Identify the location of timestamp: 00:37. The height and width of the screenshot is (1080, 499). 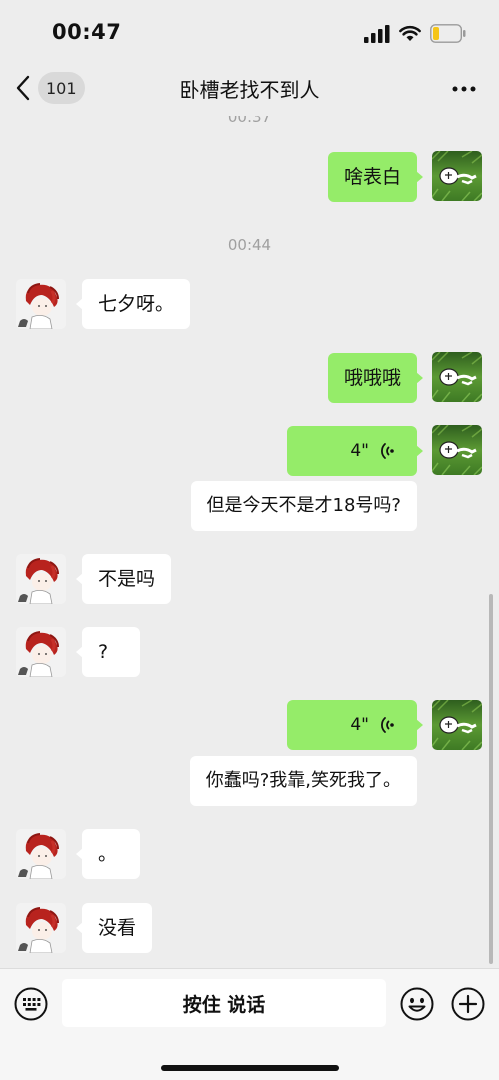
(249, 121).